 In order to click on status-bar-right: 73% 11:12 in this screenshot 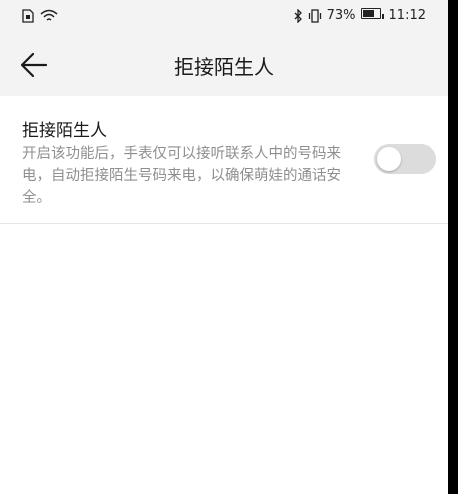, I will do `click(360, 15)`.